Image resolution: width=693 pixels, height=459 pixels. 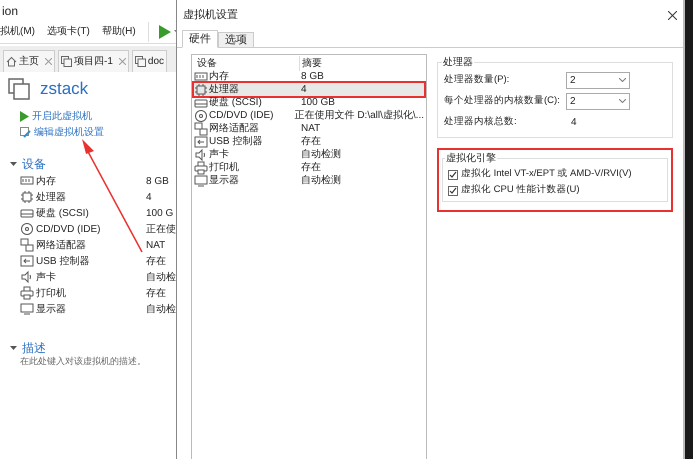 I want to click on device-row: USB 控制器 存在, so click(x=309, y=141).